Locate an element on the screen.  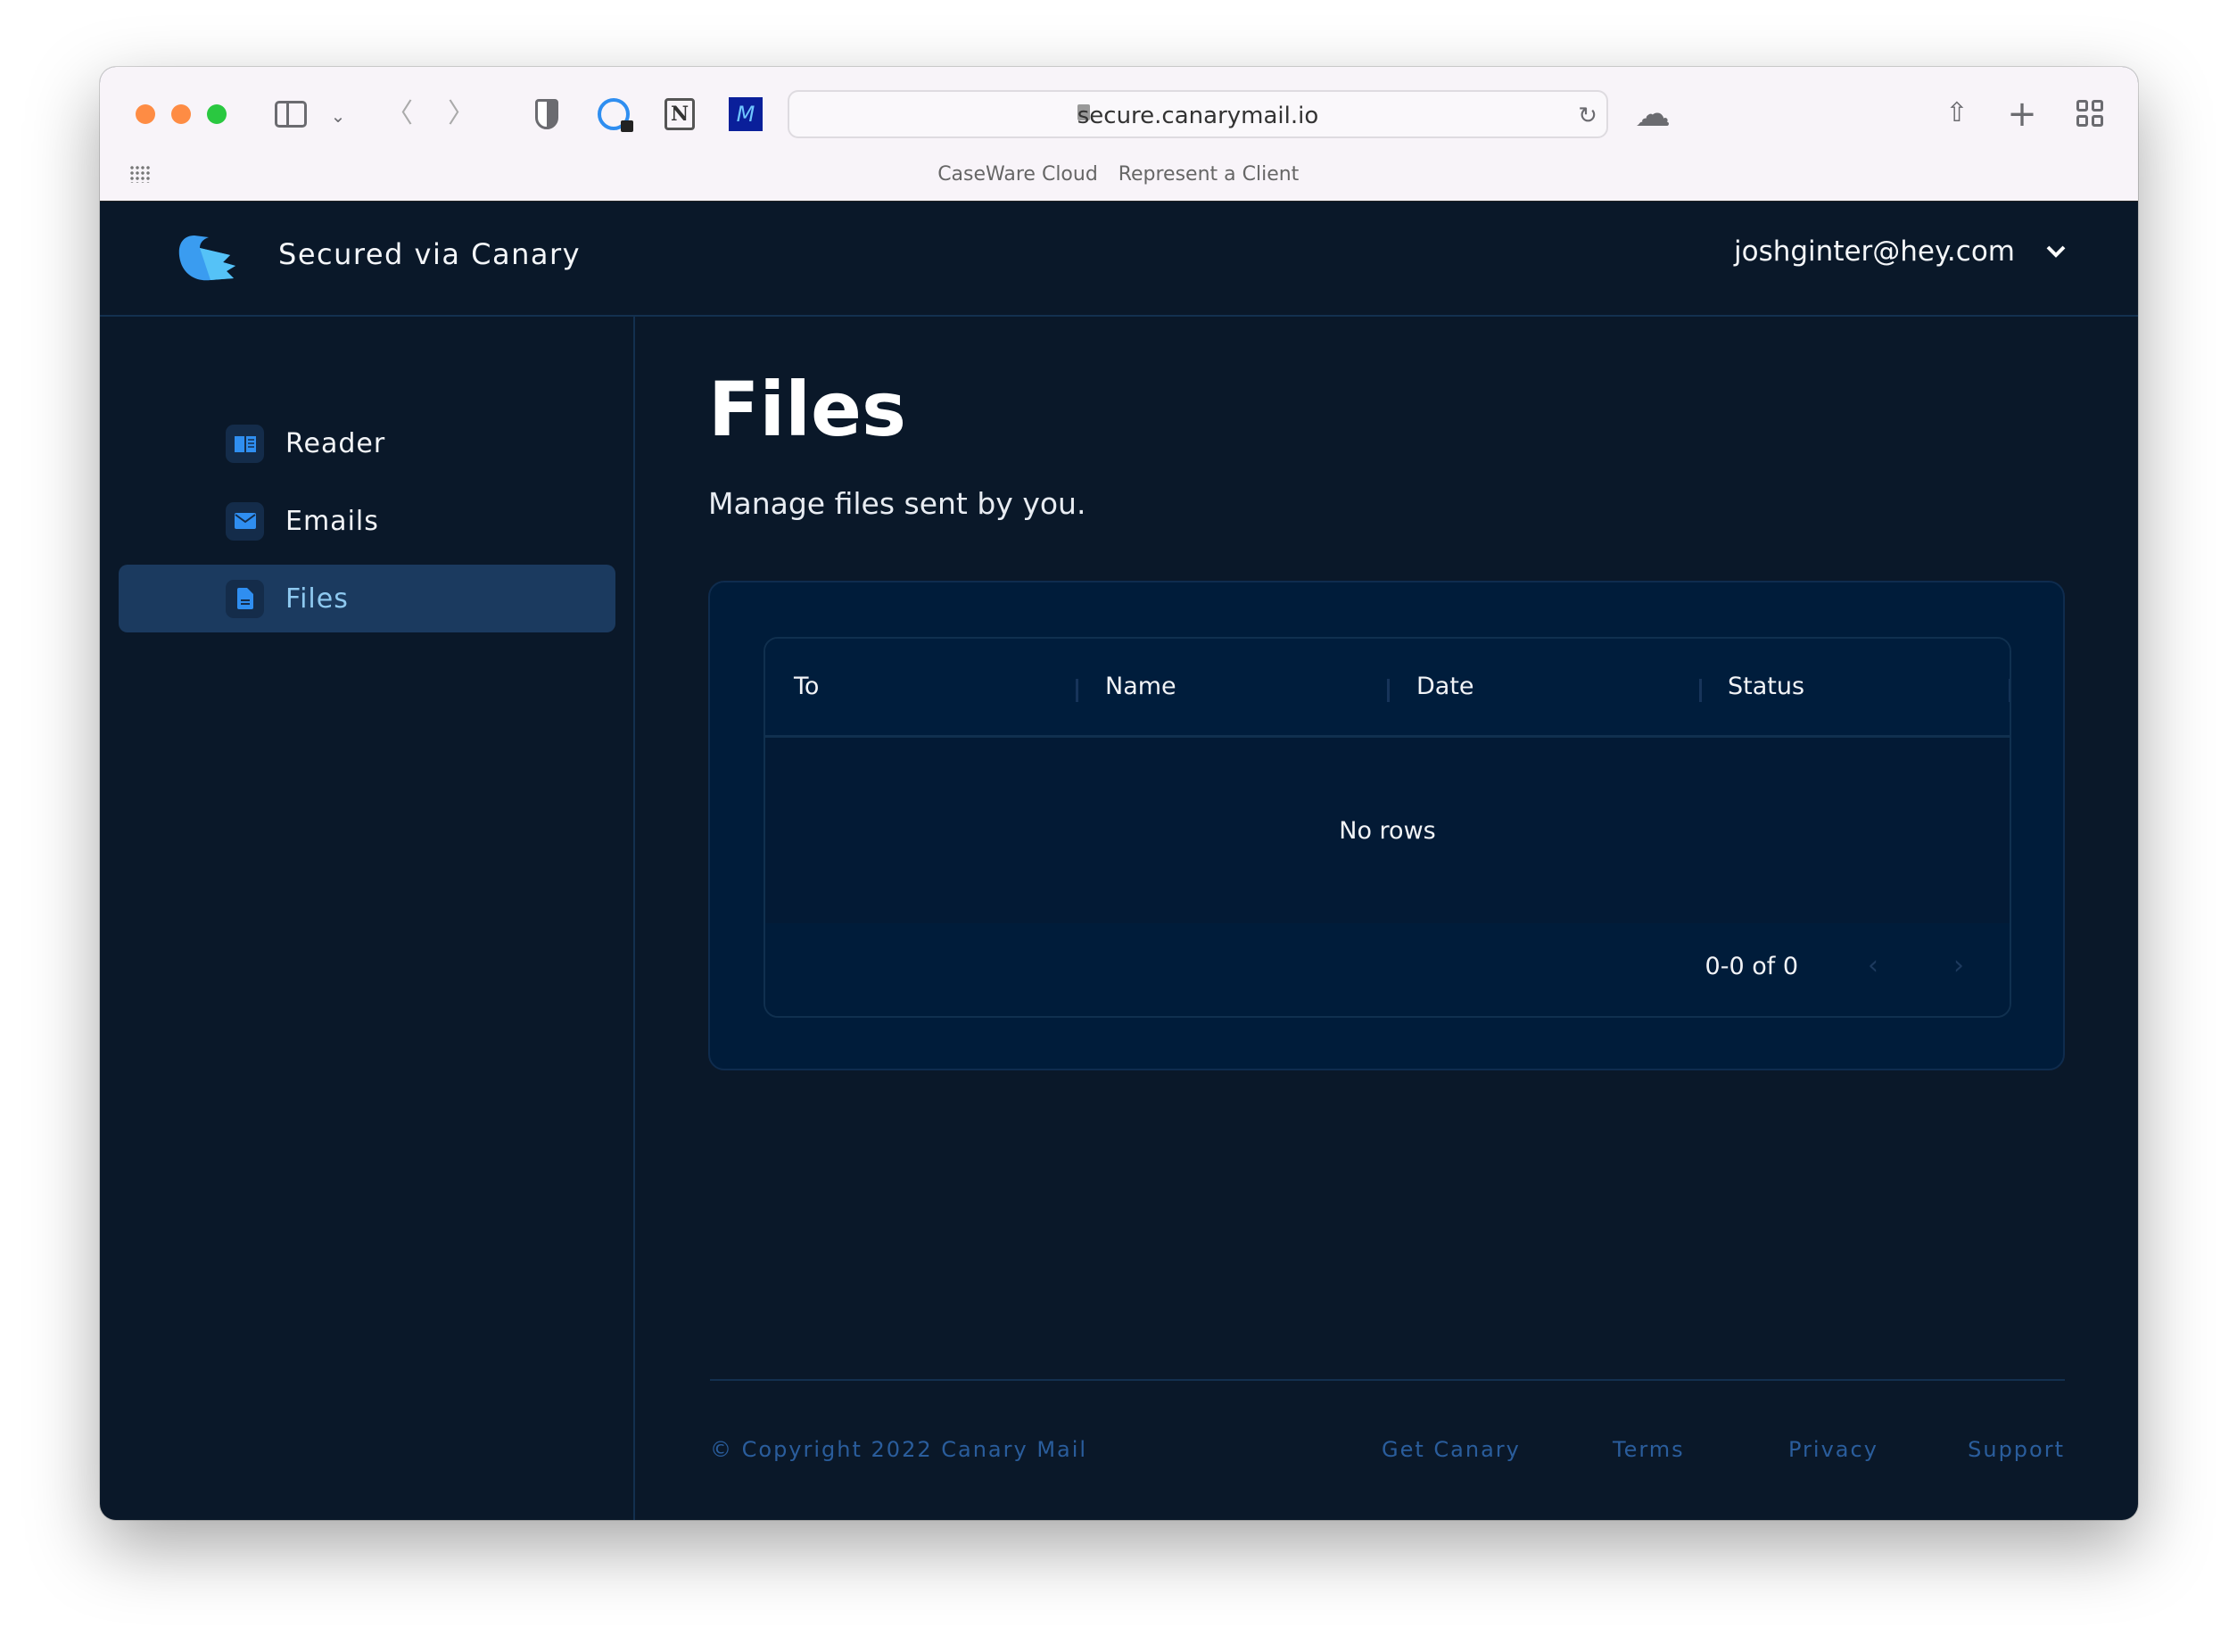
sidebar-item-label: Reader is located at coordinates (335, 443).